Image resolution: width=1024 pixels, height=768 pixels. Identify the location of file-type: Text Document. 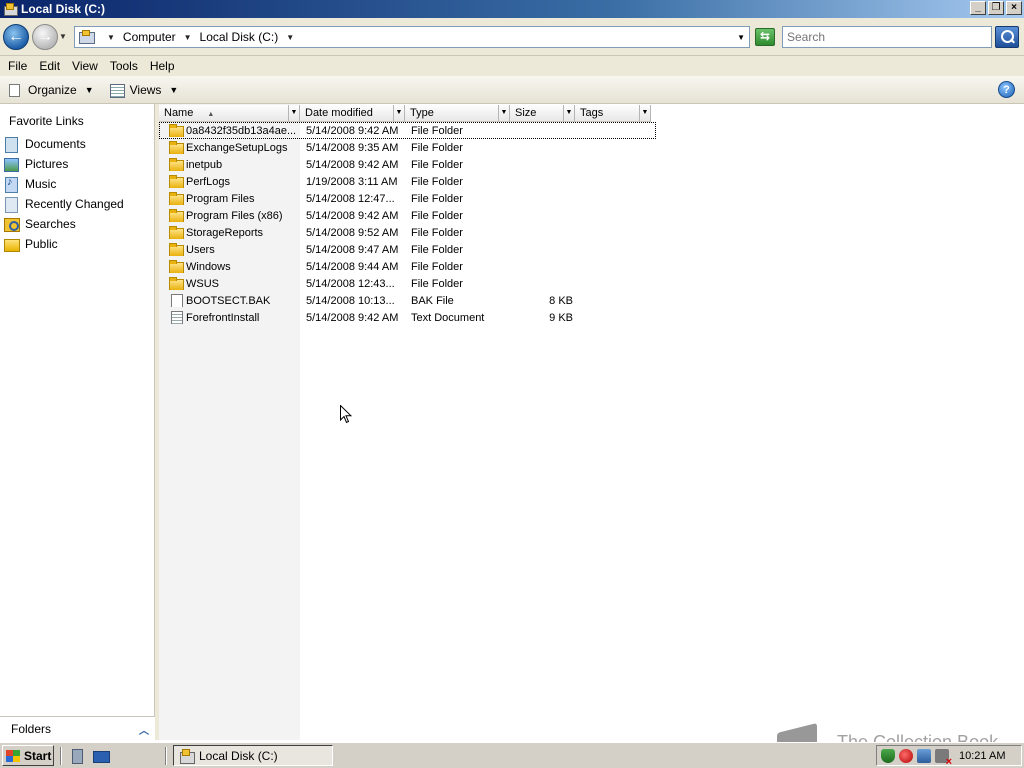
(448, 317).